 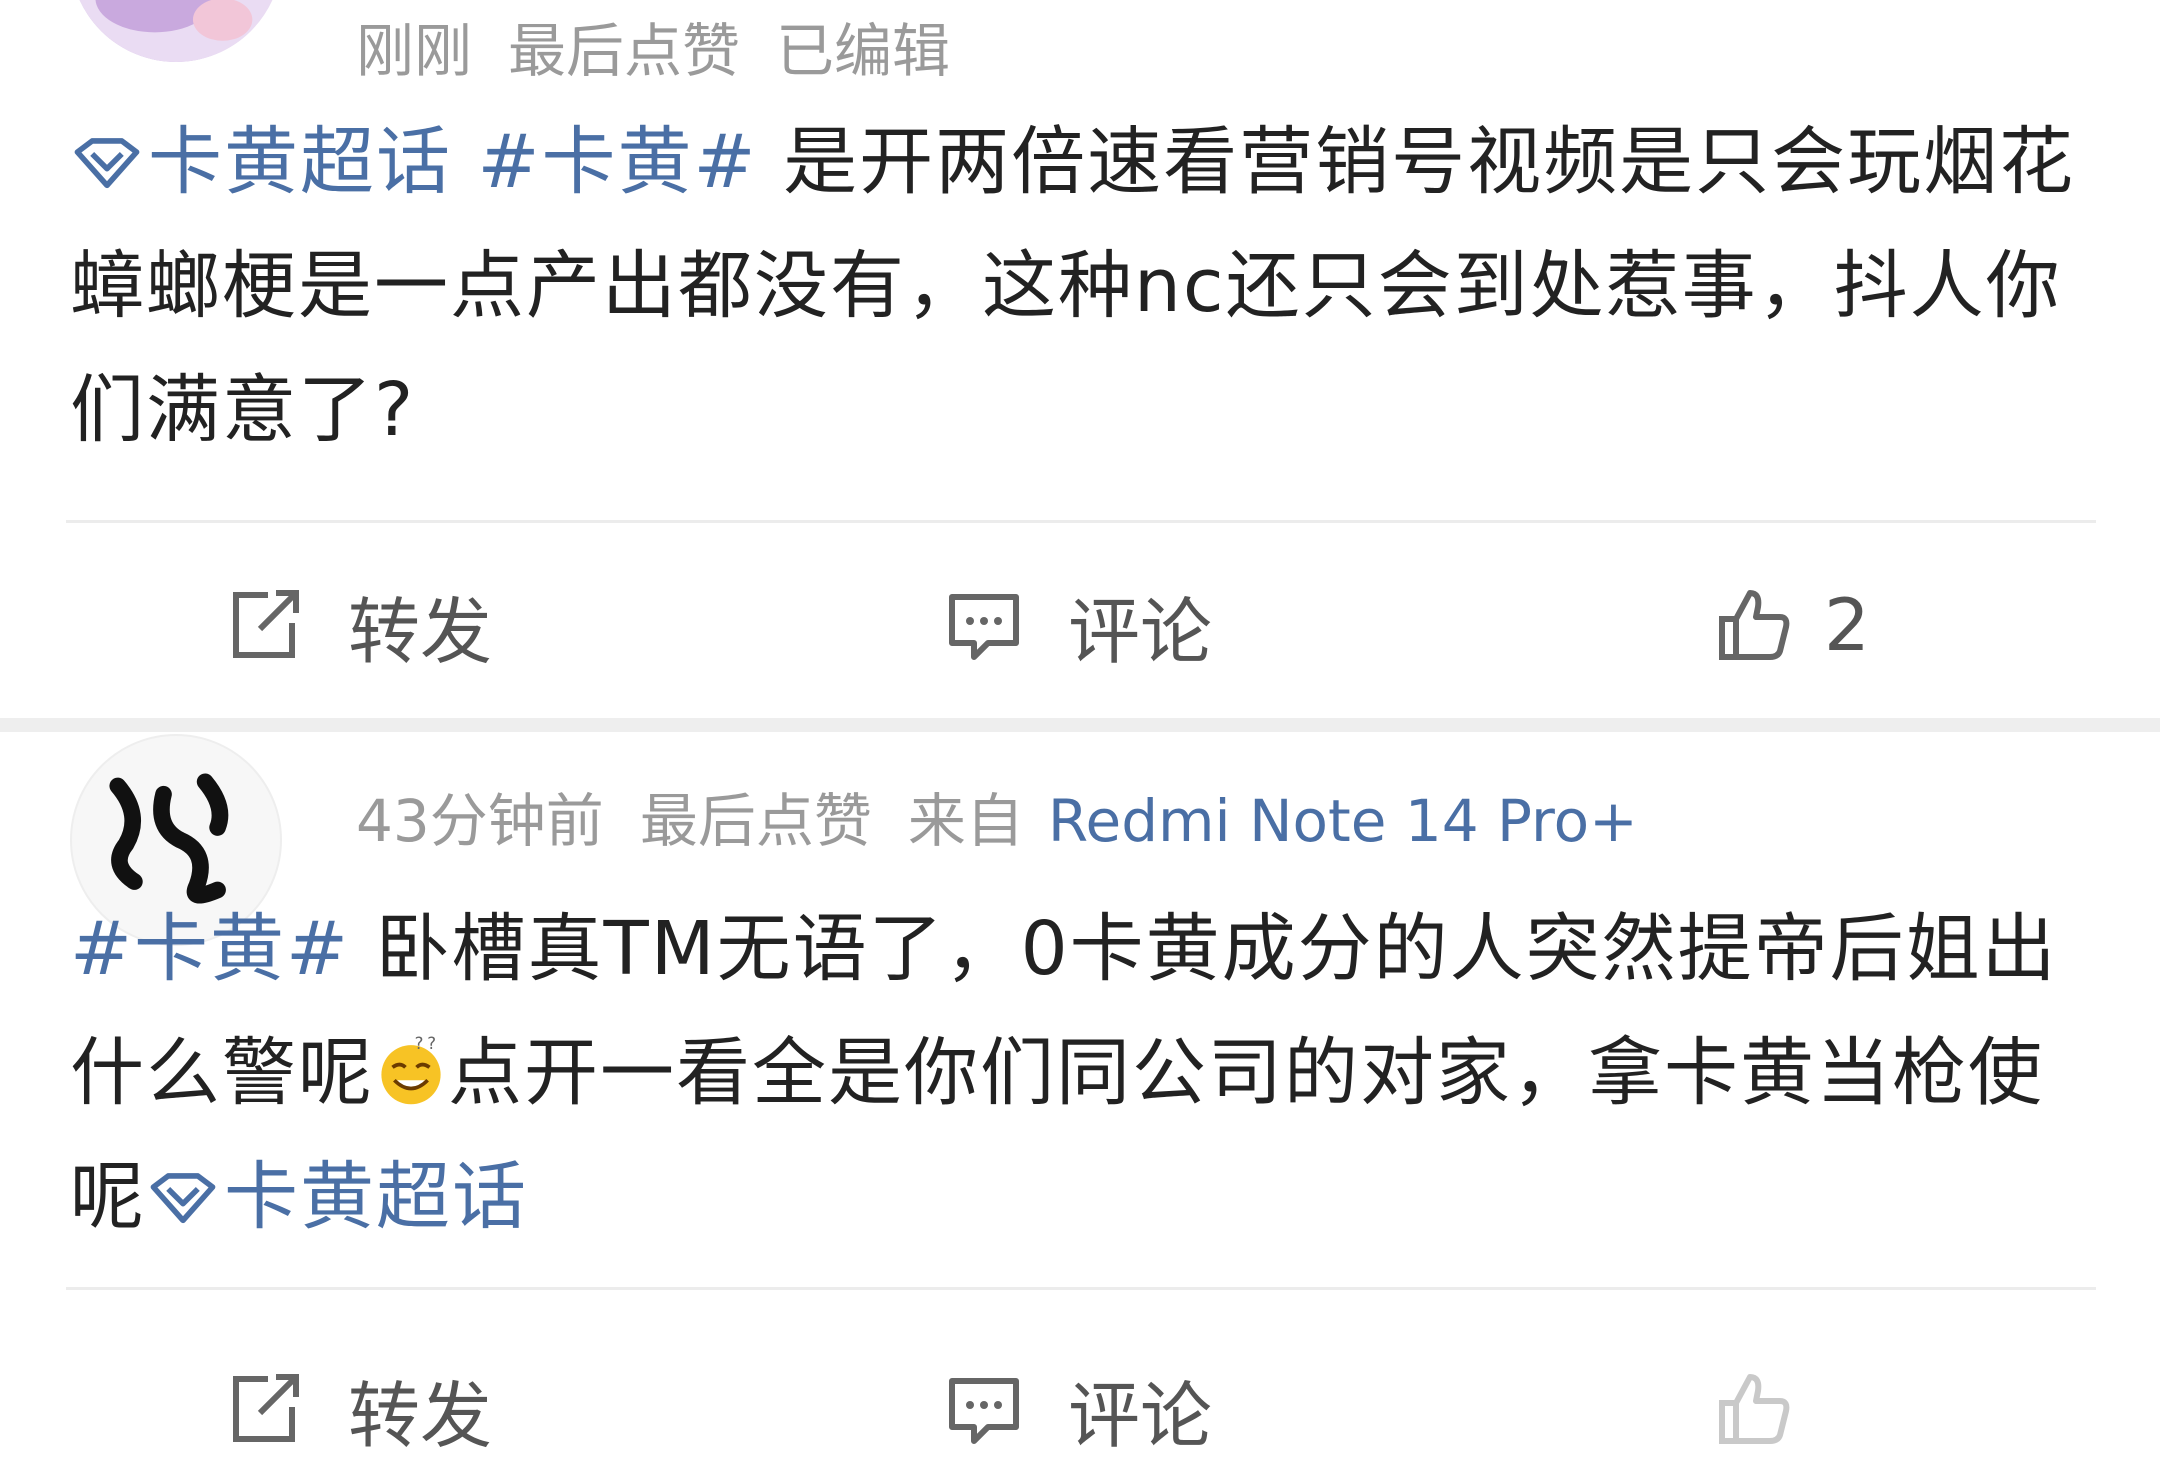 I want to click on post-meta: 43分钟前 最后点赞 来自 Redmi Note 14 Pro+, so click(x=1015, y=816).